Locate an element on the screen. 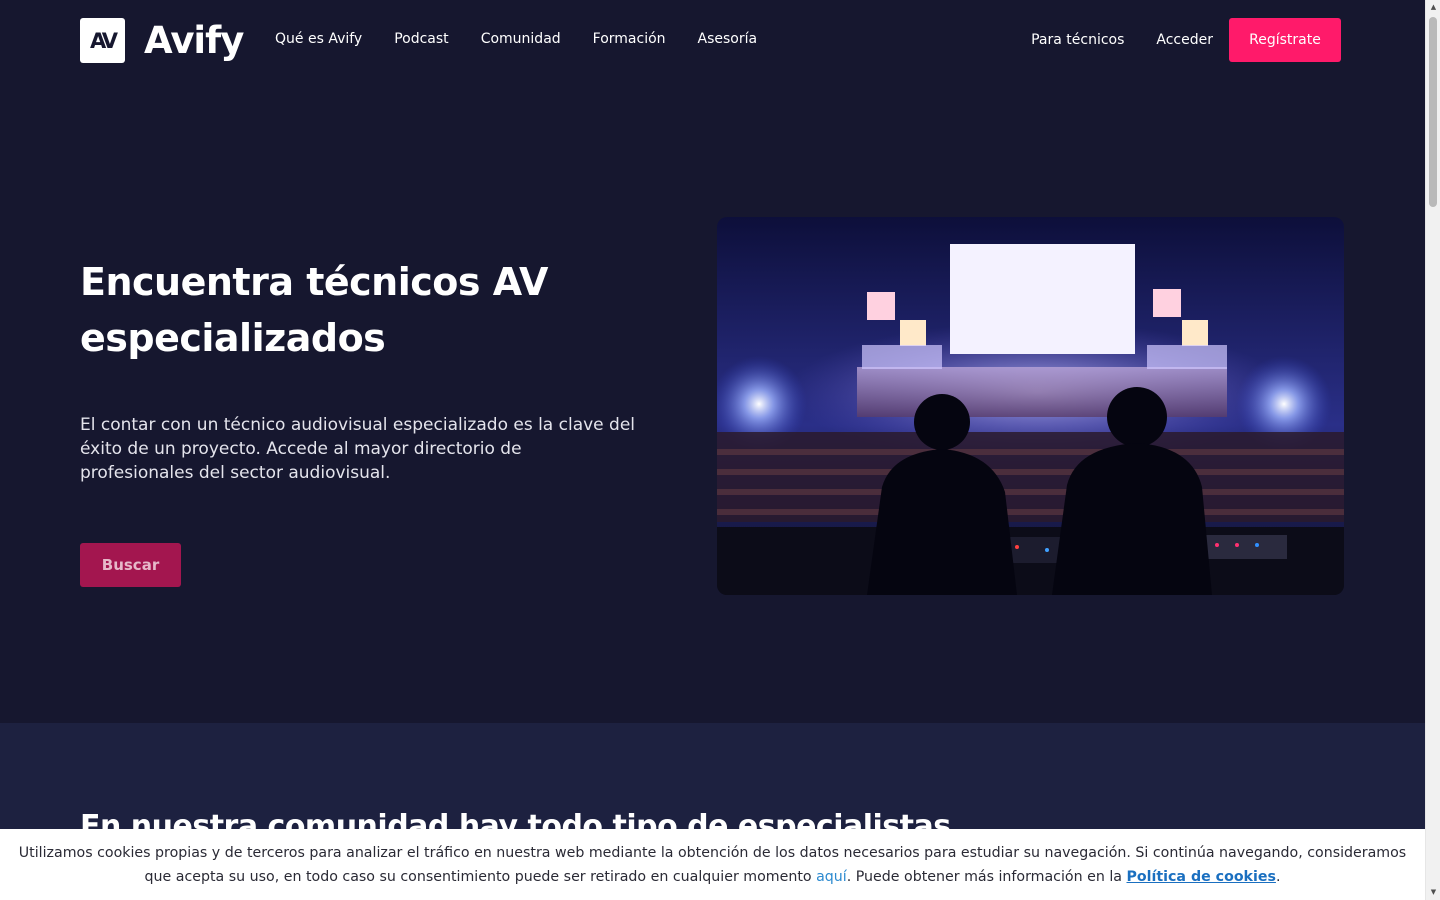 The width and height of the screenshot is (1440, 900). scrollbar-thumb is located at coordinates (1433, 112).